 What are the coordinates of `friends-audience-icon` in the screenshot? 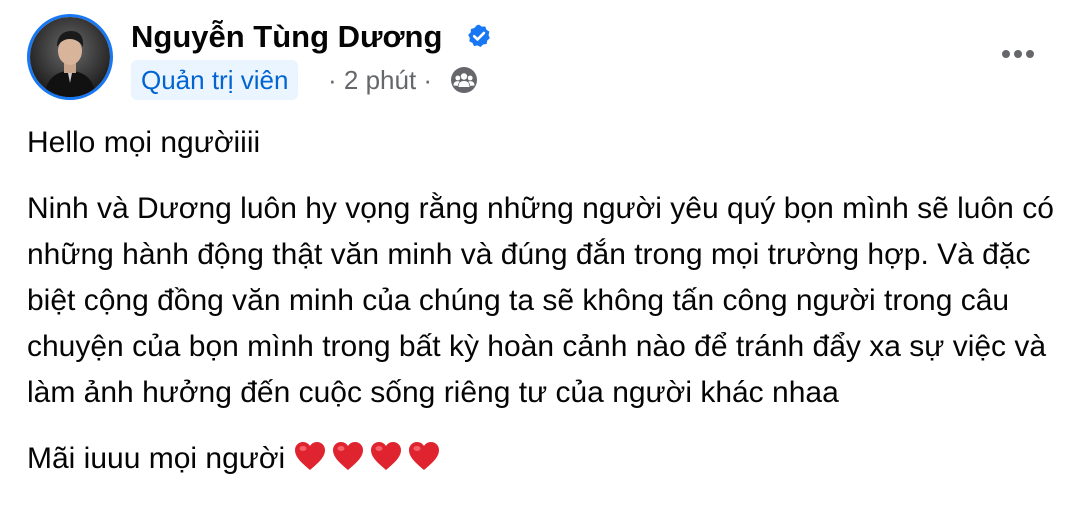 It's located at (464, 80).